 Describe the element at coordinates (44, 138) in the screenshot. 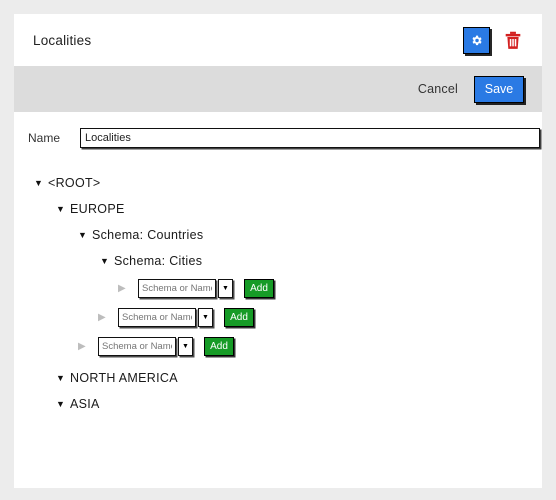

I see `name-label: Name` at that location.